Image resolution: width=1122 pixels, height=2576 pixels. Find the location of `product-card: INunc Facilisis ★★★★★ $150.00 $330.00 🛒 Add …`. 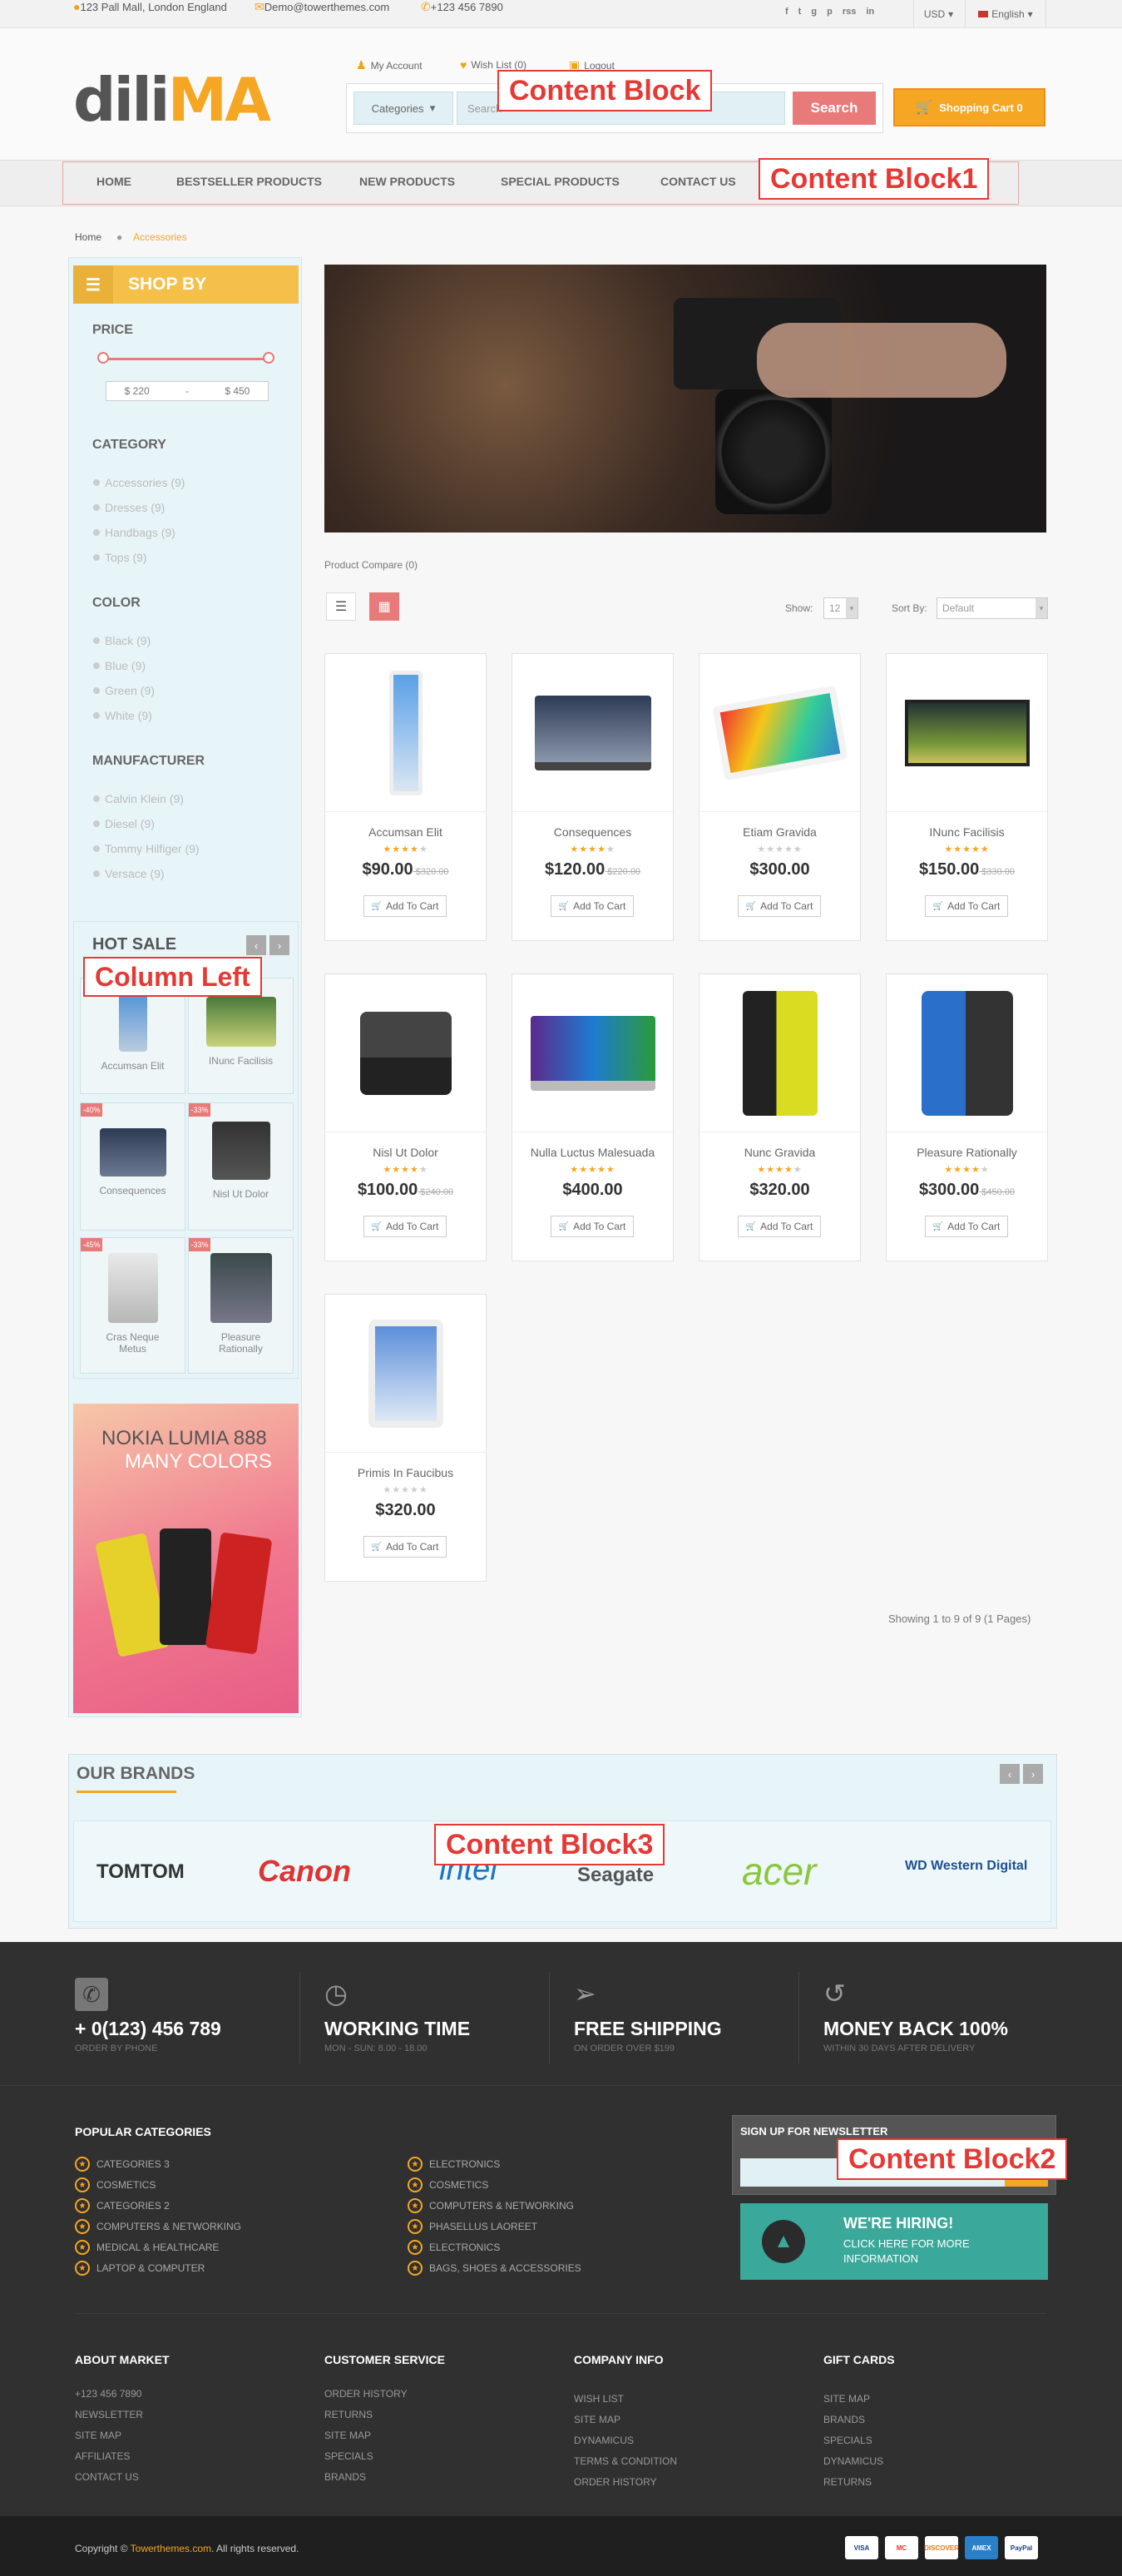

product-card: INunc Facilisis ★★★★★ $150.00 $330.00 🛒 Add … is located at coordinates (967, 797).